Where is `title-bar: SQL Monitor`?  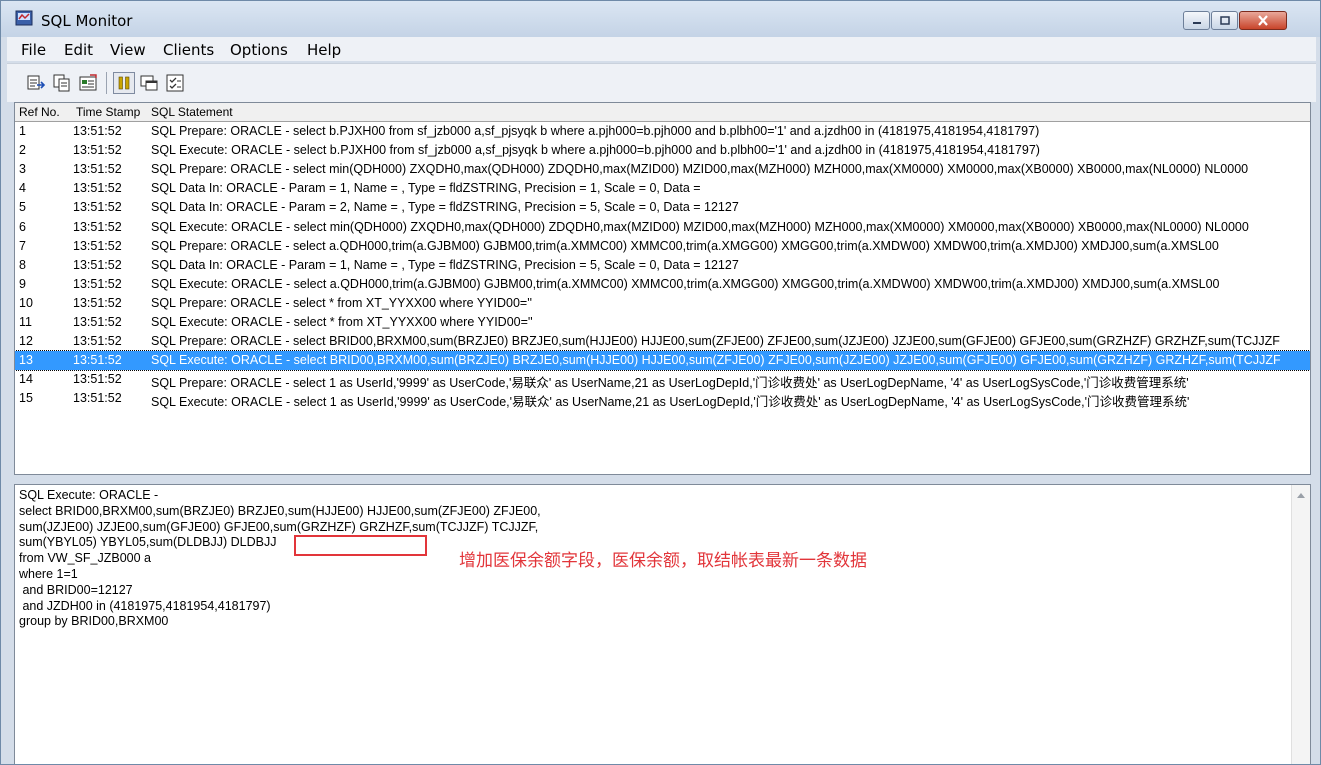 title-bar: SQL Monitor is located at coordinates (660, 19).